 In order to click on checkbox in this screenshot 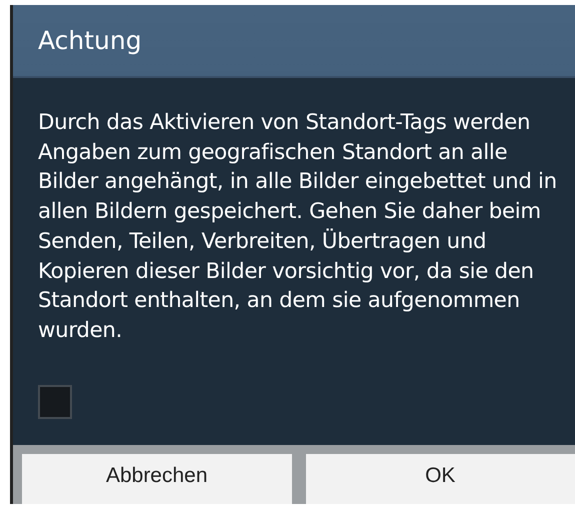, I will do `click(55, 401)`.